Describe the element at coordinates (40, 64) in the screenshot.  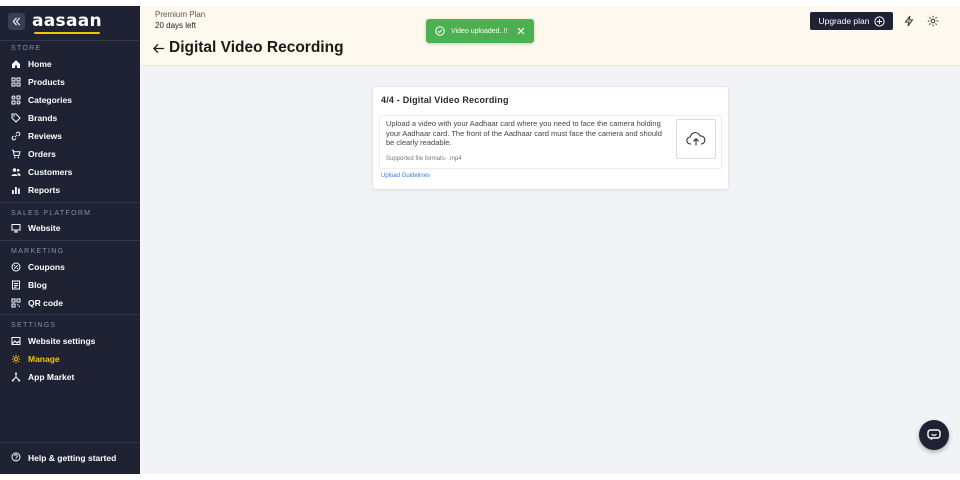
I see `sidebar-item-label: Home` at that location.